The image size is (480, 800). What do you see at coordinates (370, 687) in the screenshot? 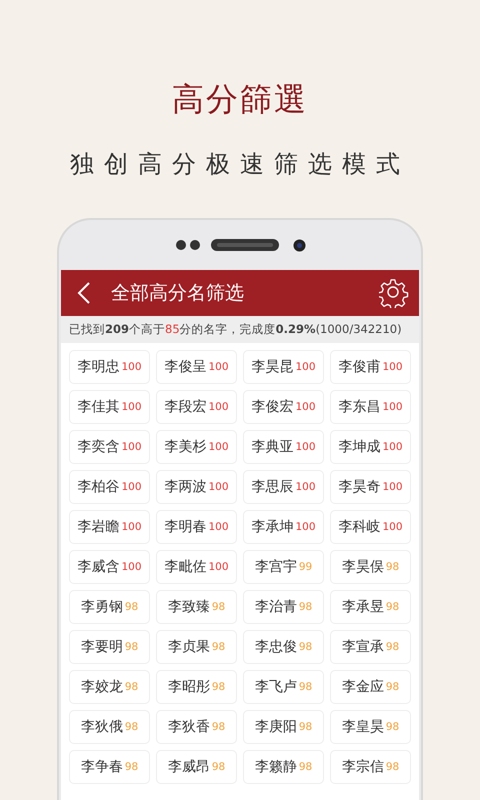
I see `name-card: 李金应 98` at bounding box center [370, 687].